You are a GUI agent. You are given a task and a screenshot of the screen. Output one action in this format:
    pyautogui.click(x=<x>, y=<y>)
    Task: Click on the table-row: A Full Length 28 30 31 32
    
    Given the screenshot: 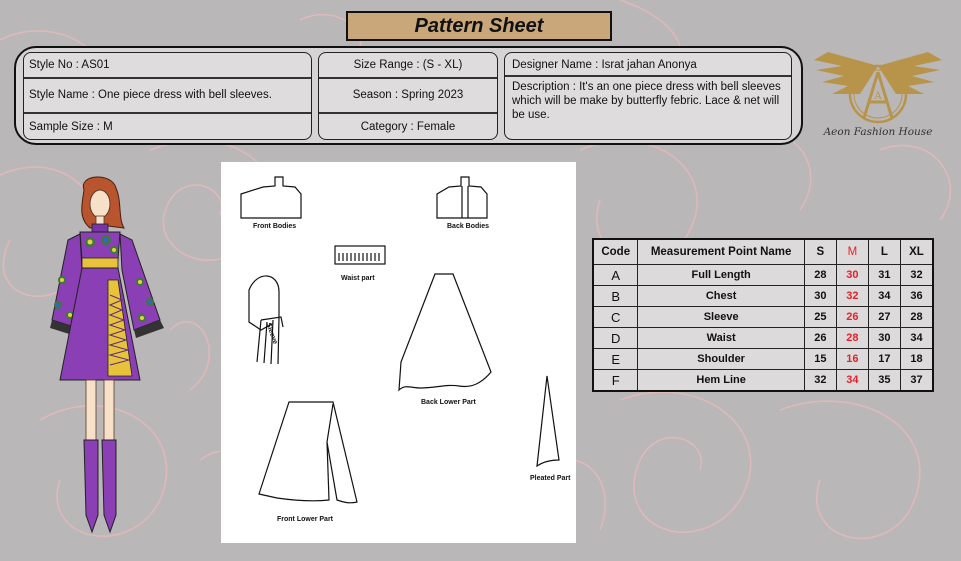 What is the action you would take?
    pyautogui.click(x=763, y=275)
    